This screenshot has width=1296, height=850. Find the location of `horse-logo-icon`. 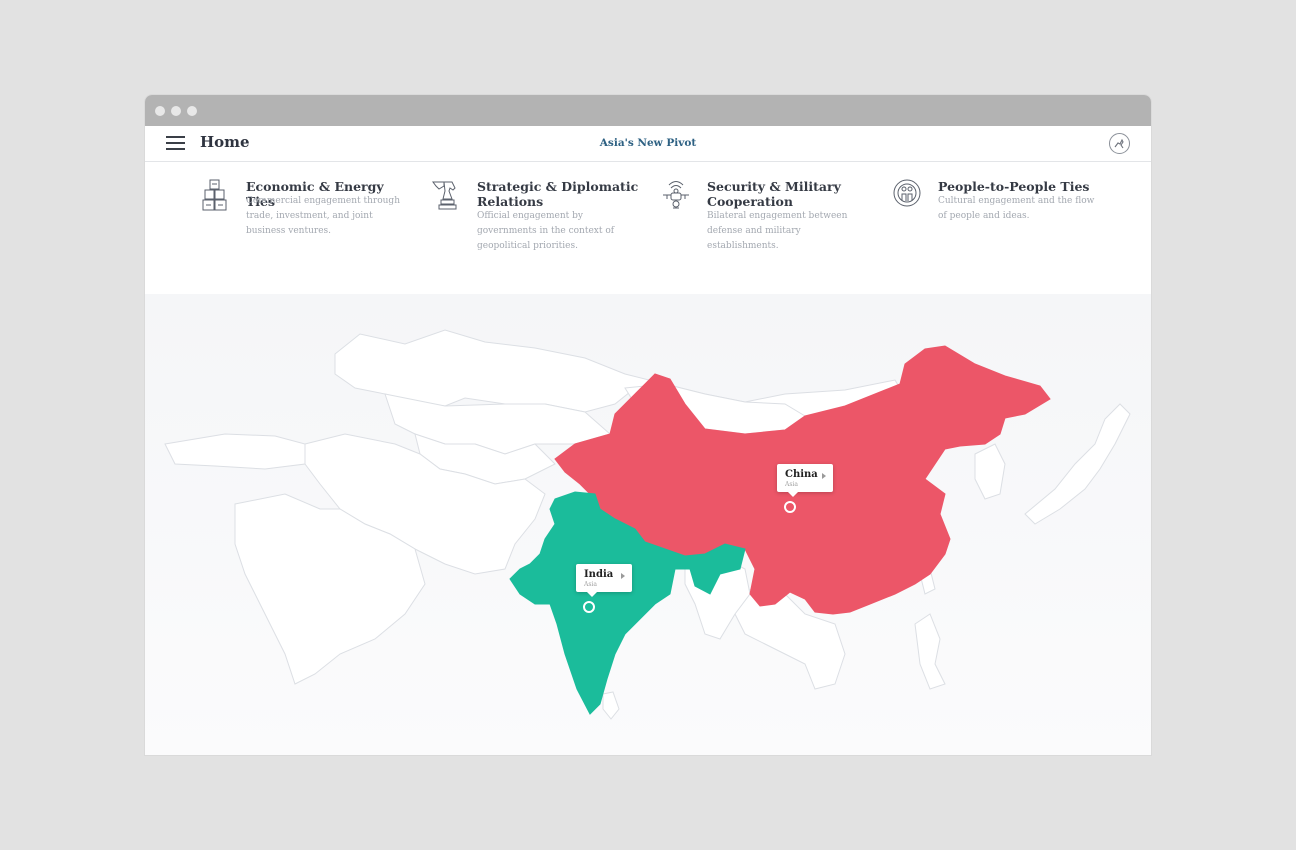

horse-logo-icon is located at coordinates (1119, 143).